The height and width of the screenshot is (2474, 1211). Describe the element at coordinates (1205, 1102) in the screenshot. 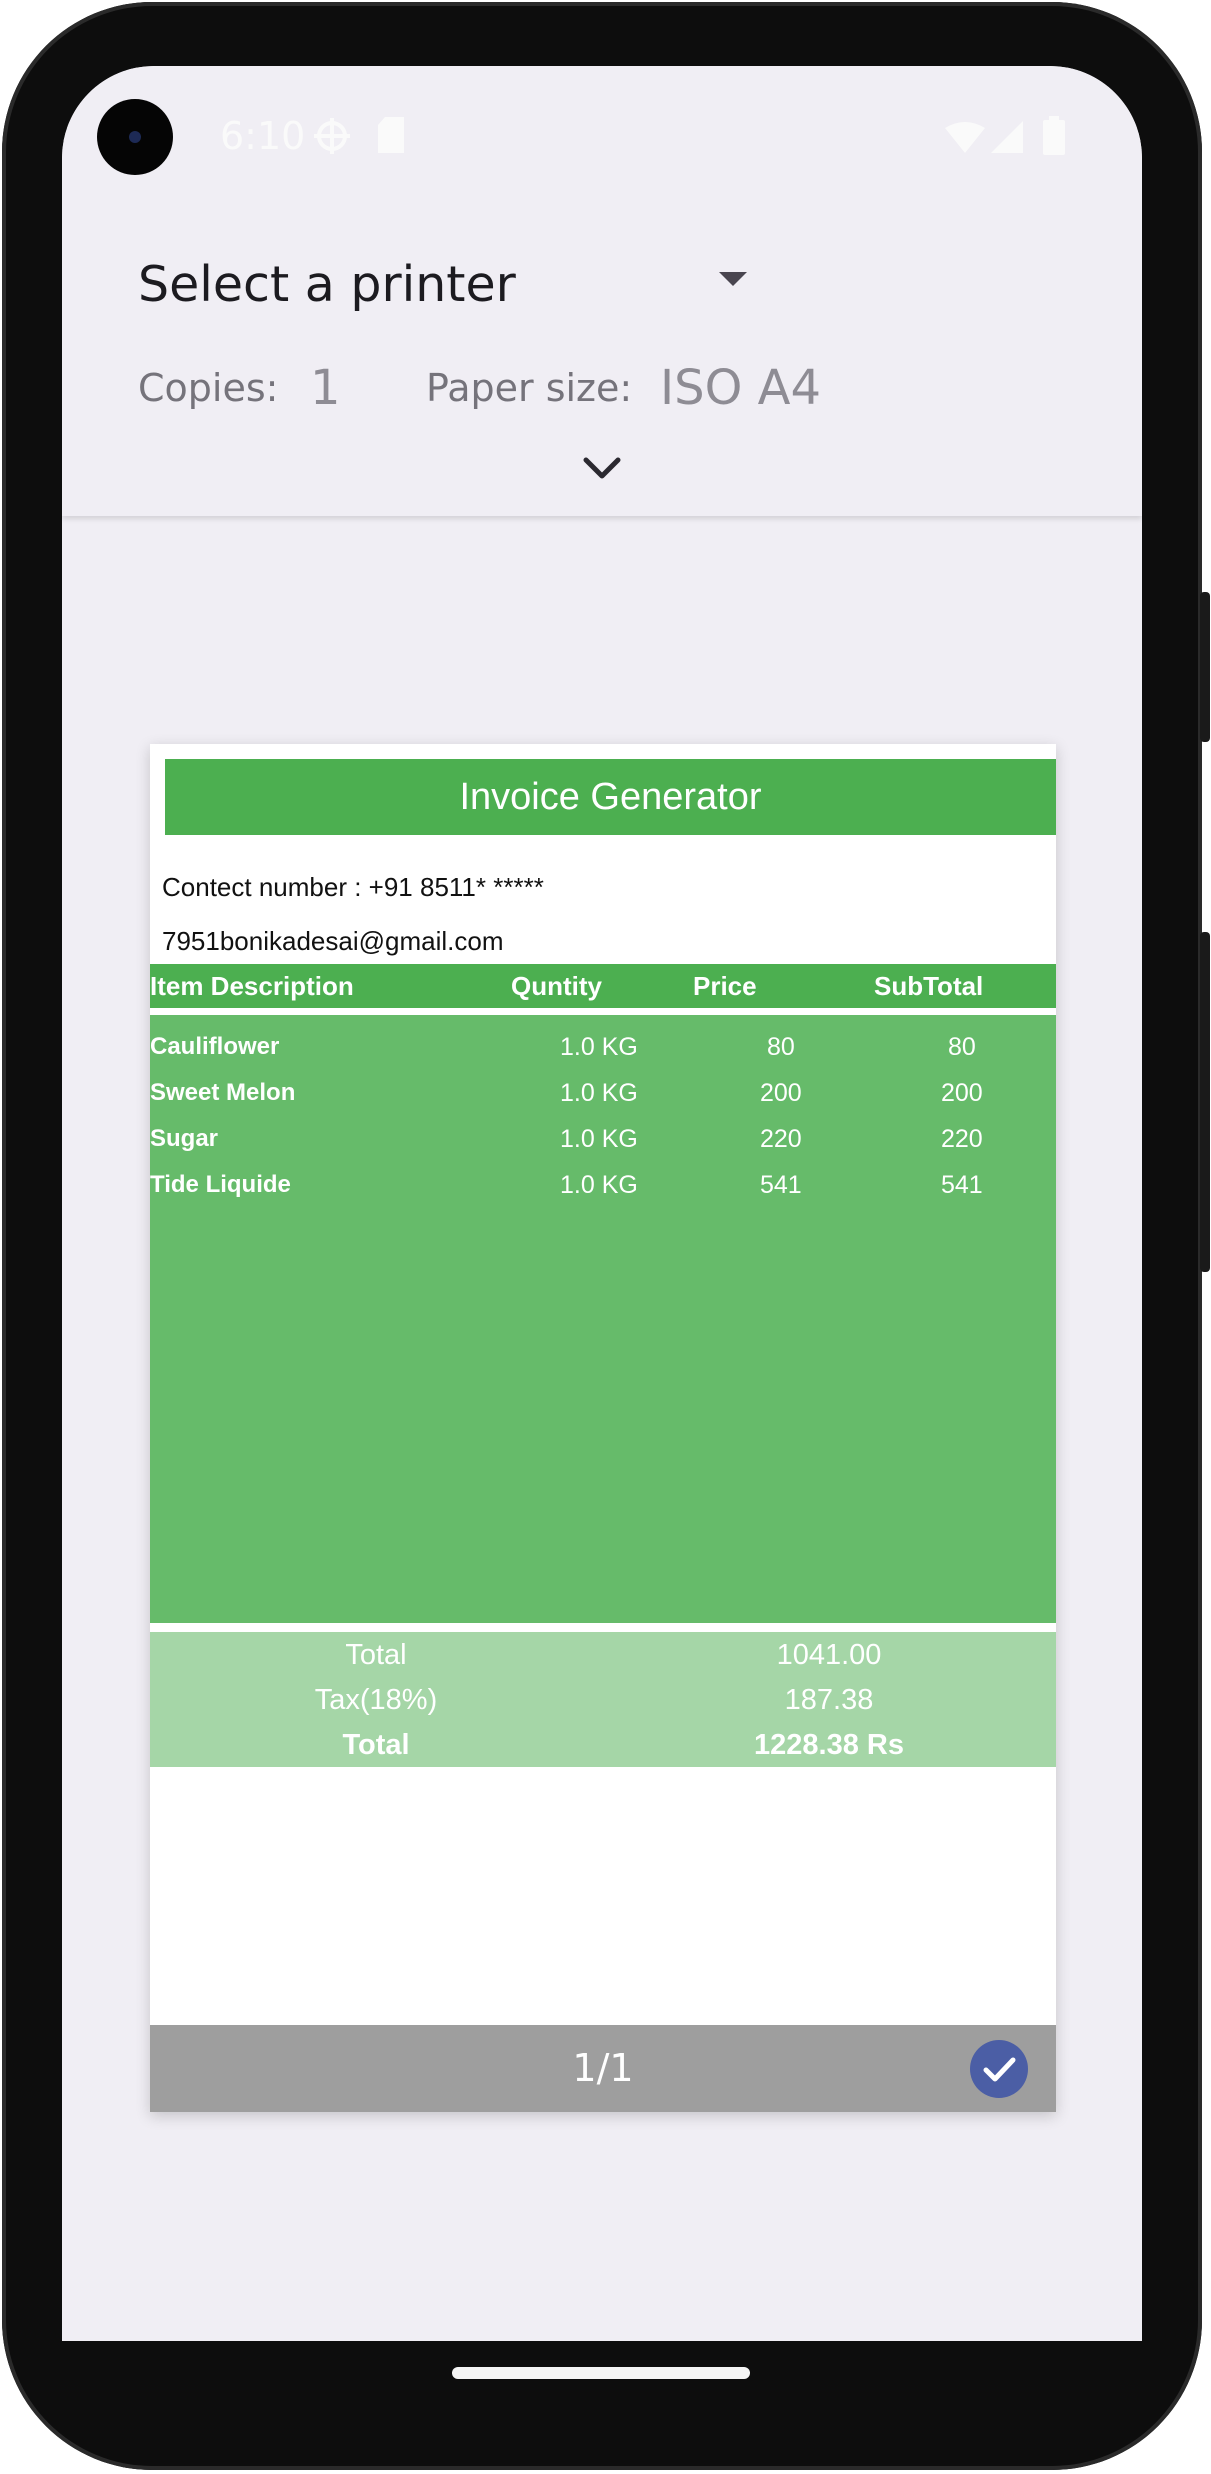

I see `volume-button` at that location.